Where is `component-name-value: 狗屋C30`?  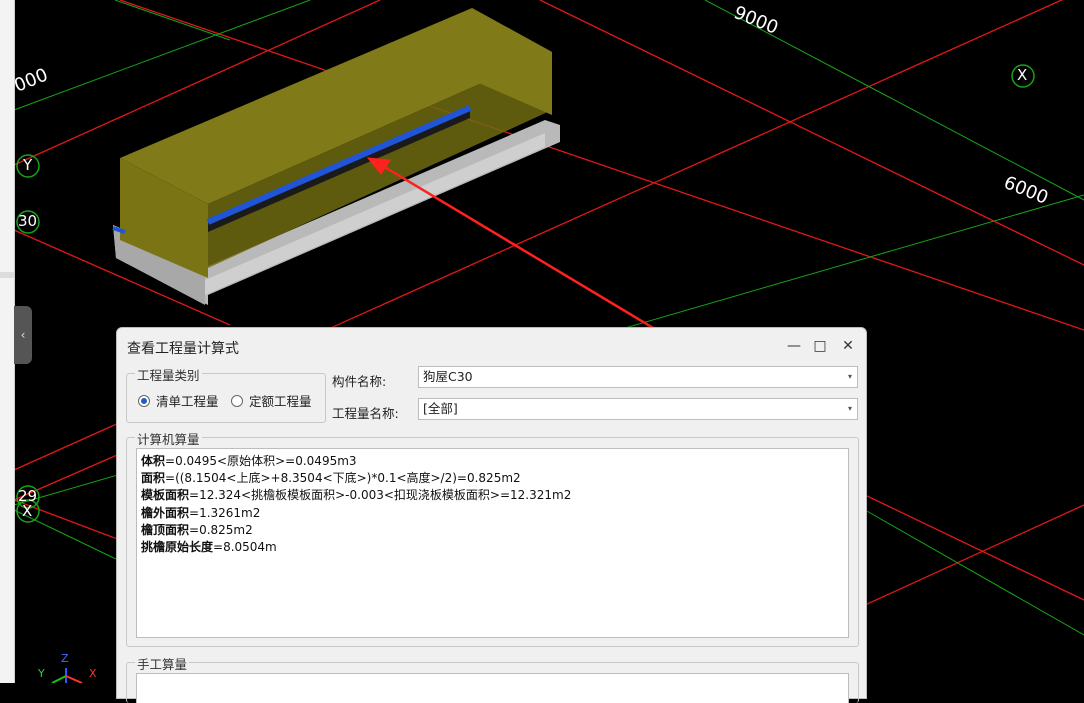 component-name-value: 狗屋C30 is located at coordinates (448, 376).